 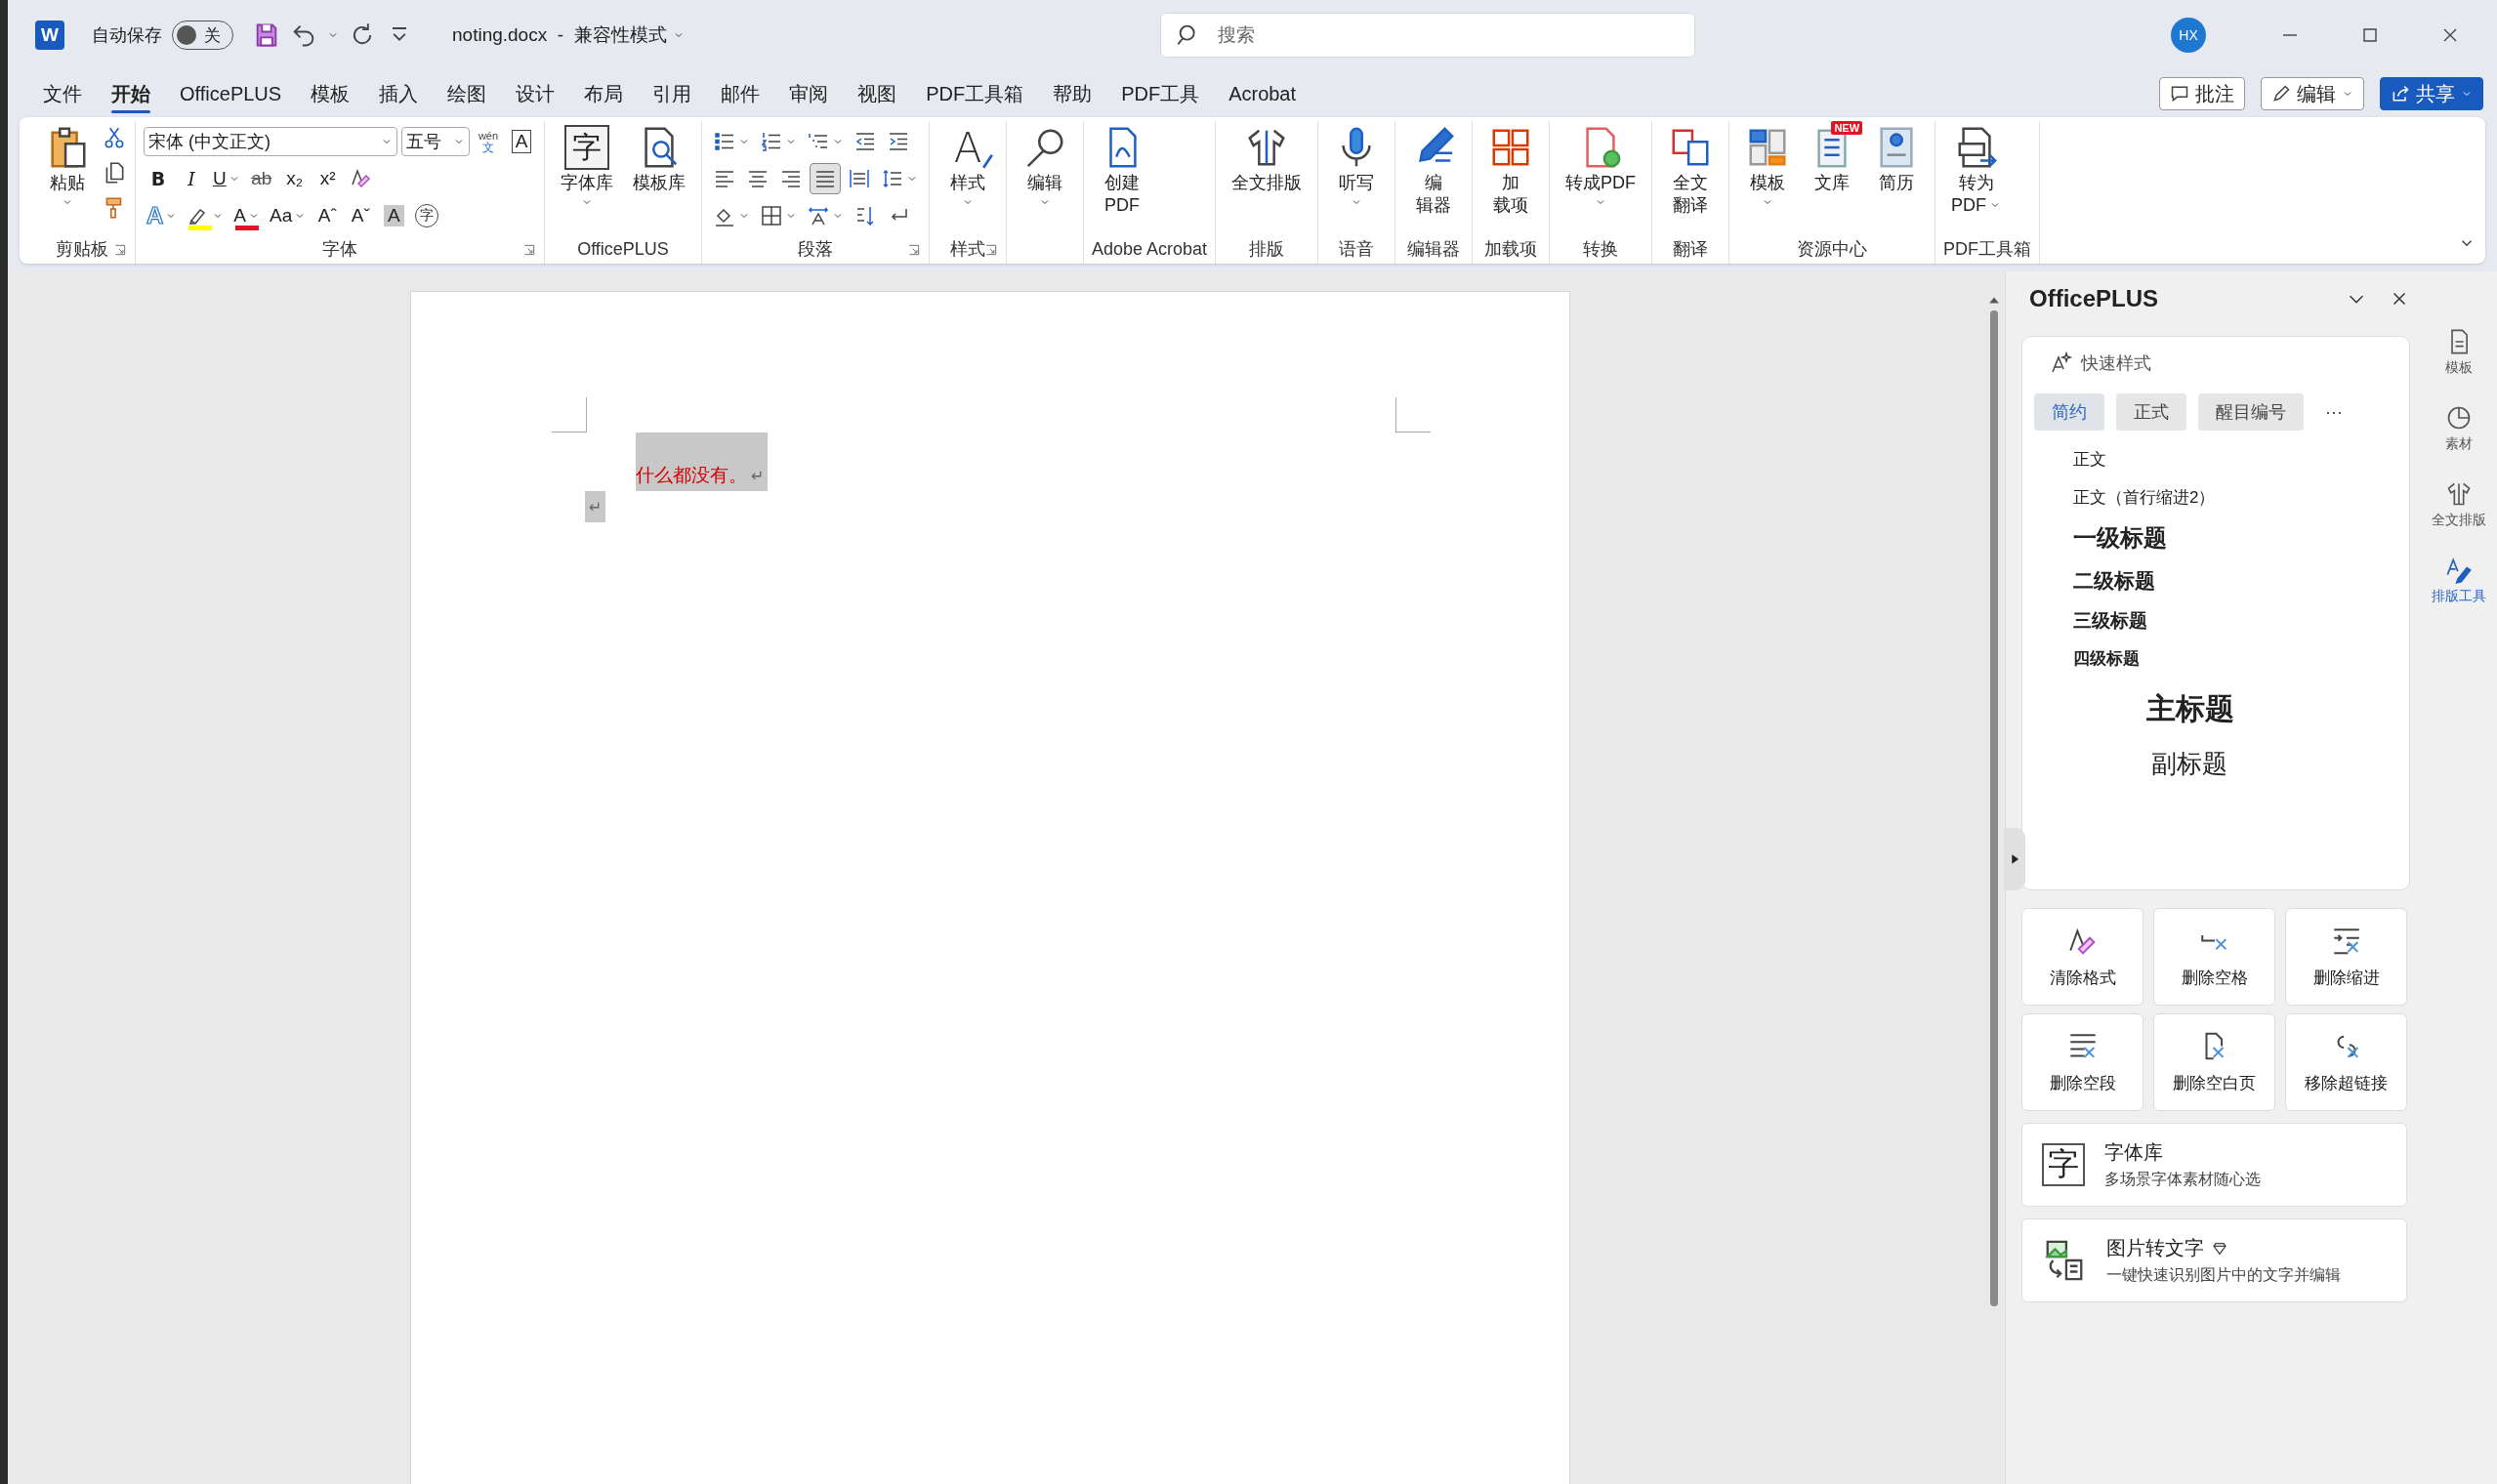 What do you see at coordinates (1427, 36) in the screenshot?
I see `search-field: 搜索` at bounding box center [1427, 36].